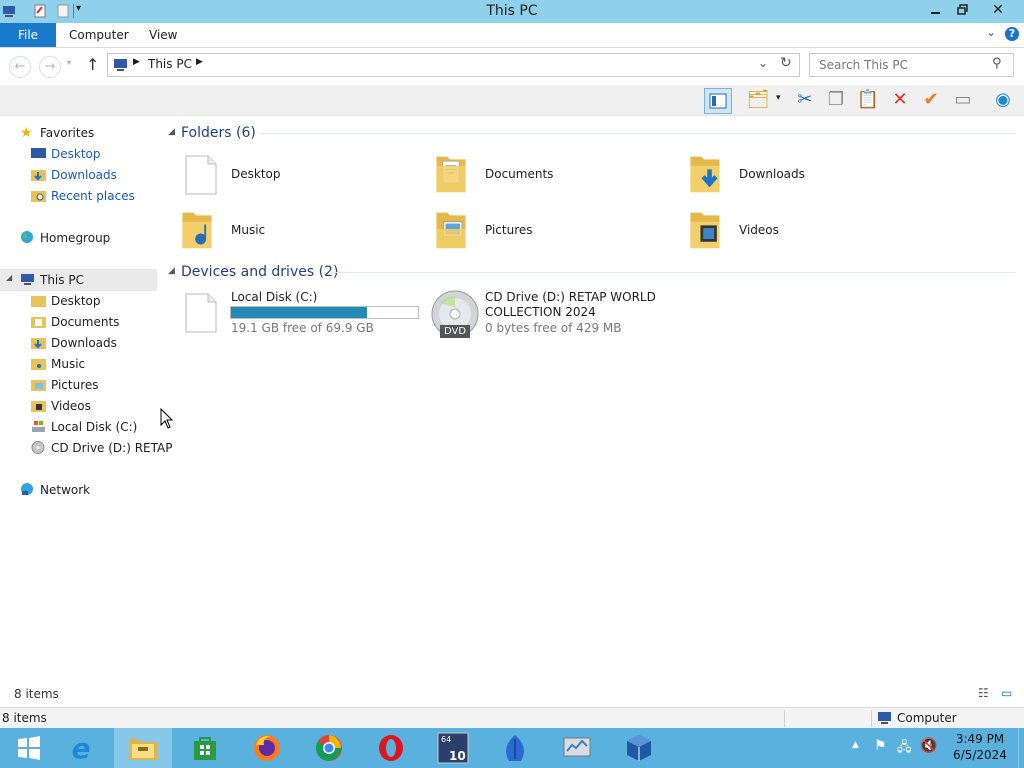 Image resolution: width=1024 pixels, height=768 pixels. What do you see at coordinates (163, 35) in the screenshot?
I see `tab-view: View` at bounding box center [163, 35].